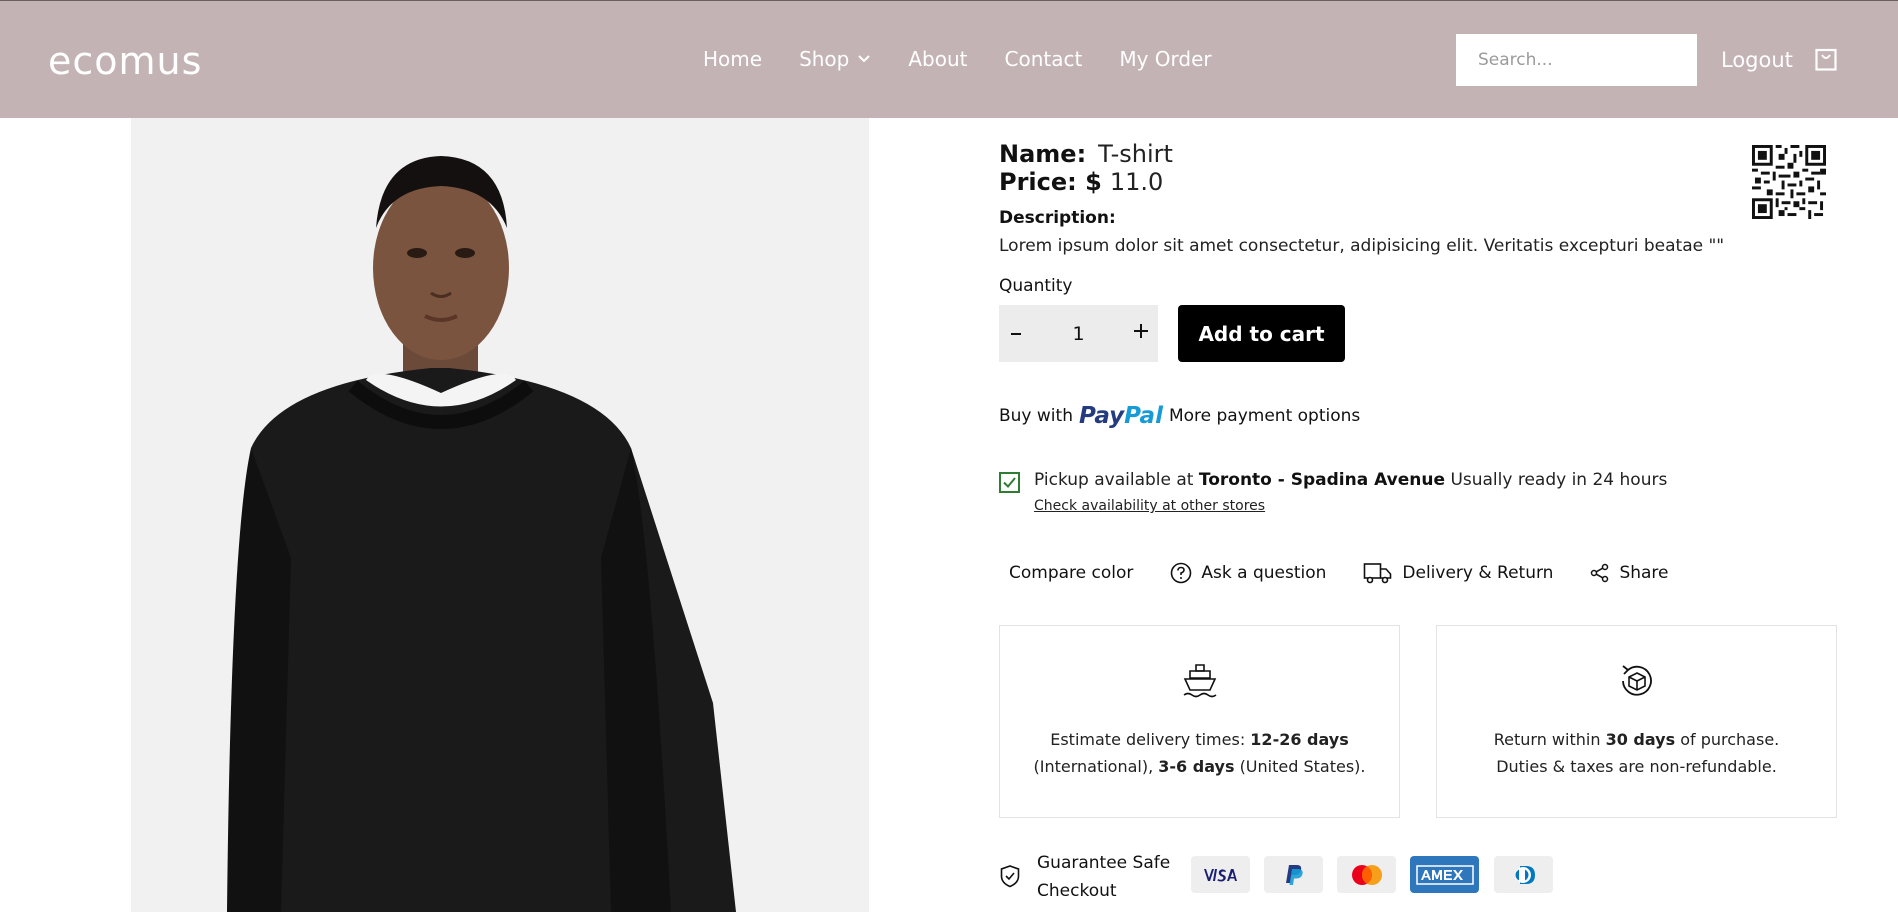  Describe the element at coordinates (1148, 739) in the screenshot. I see `delivery-p1: Estimate delivery times:` at that location.